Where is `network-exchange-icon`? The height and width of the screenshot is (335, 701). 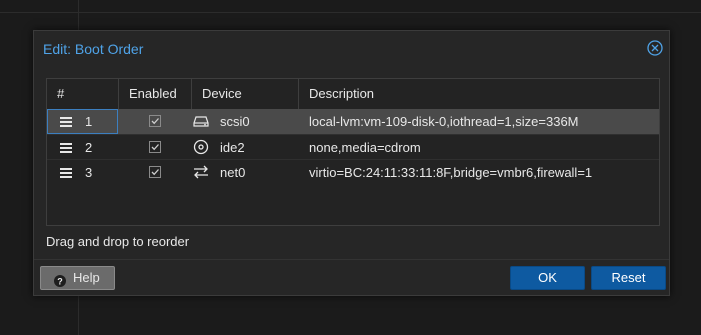 network-exchange-icon is located at coordinates (201, 172).